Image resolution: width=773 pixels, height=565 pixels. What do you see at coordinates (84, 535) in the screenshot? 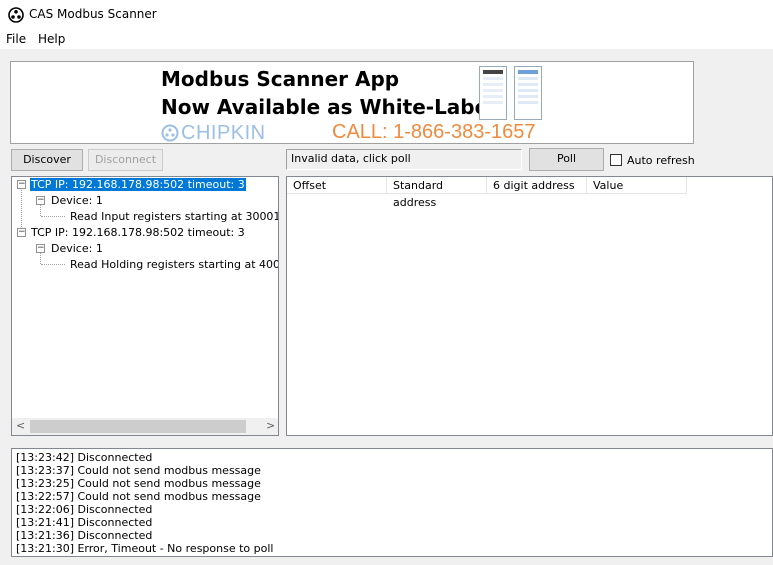
I see `log-line: [13:21:36] Disconnected` at bounding box center [84, 535].